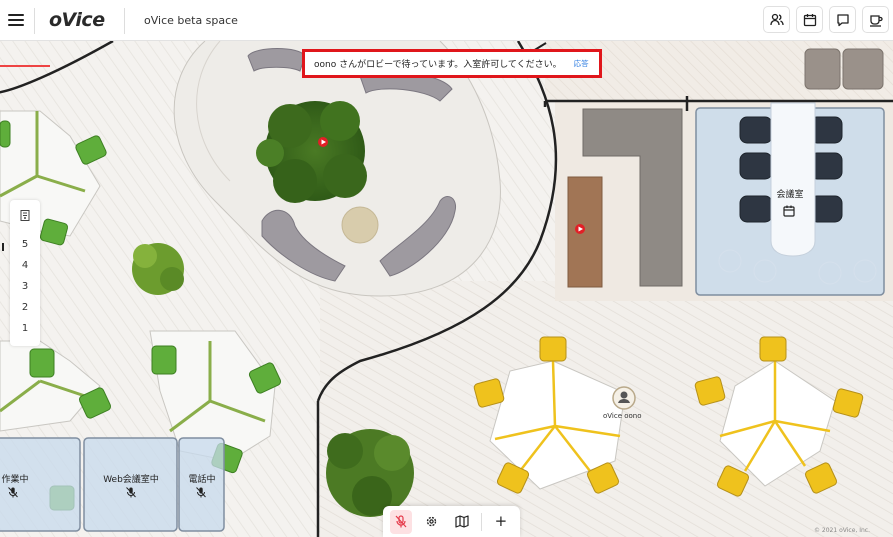  I want to click on top-icon-group, so click(828, 19).